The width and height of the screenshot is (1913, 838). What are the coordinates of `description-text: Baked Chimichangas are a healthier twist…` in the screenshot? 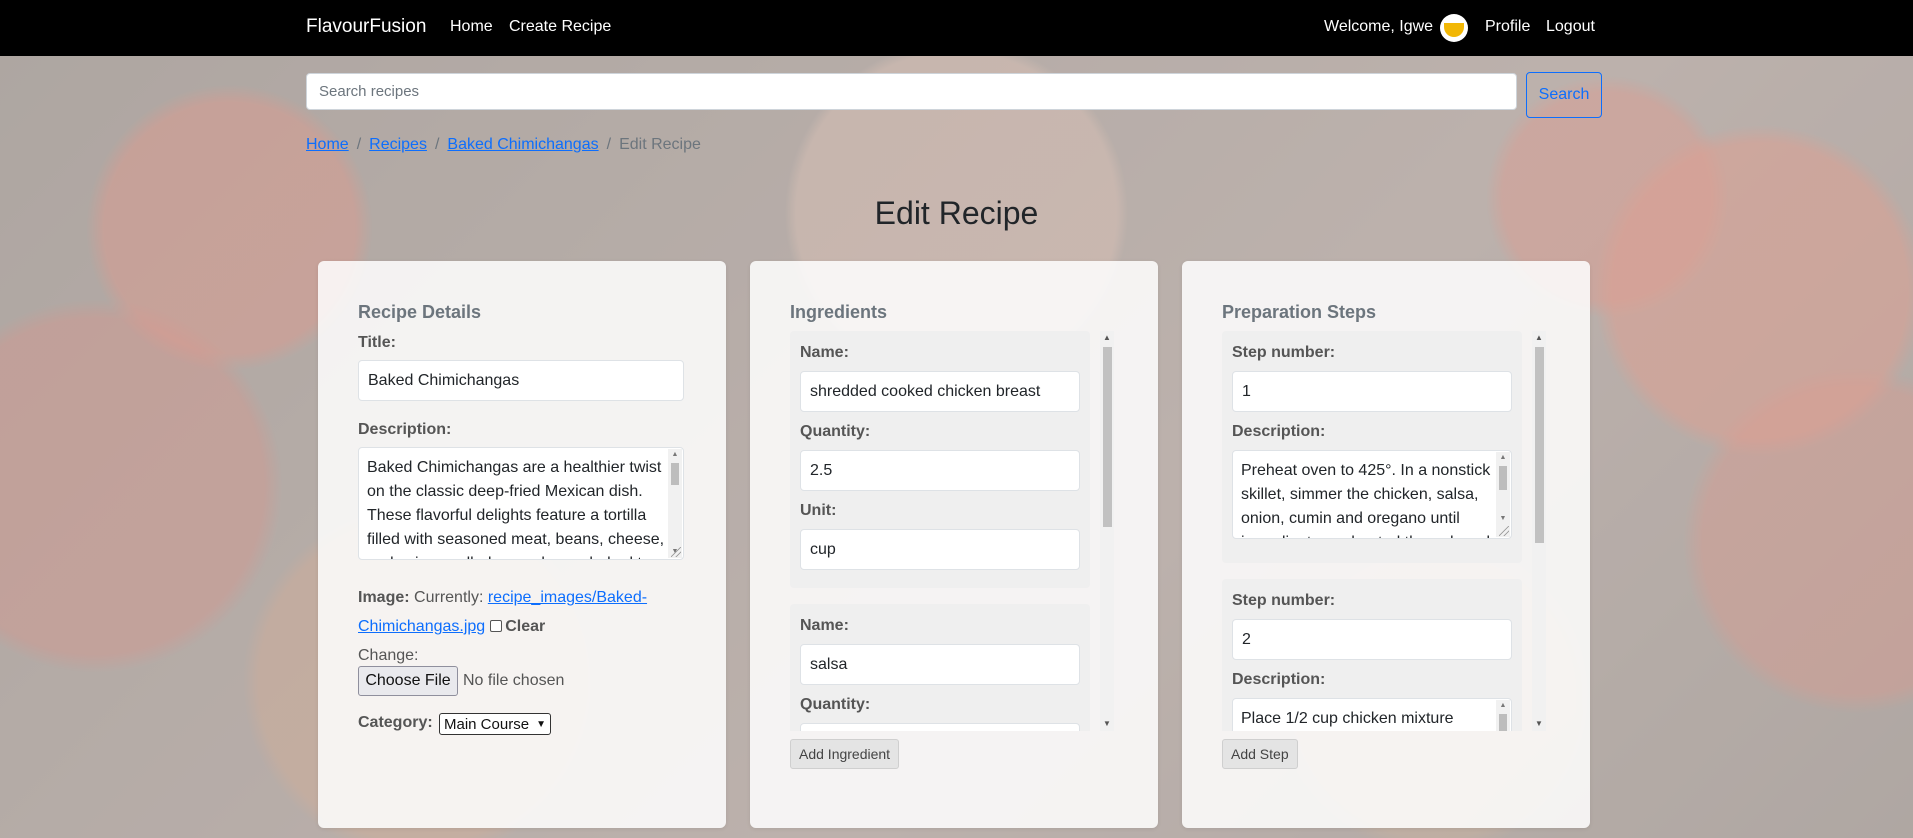 It's located at (516, 509).